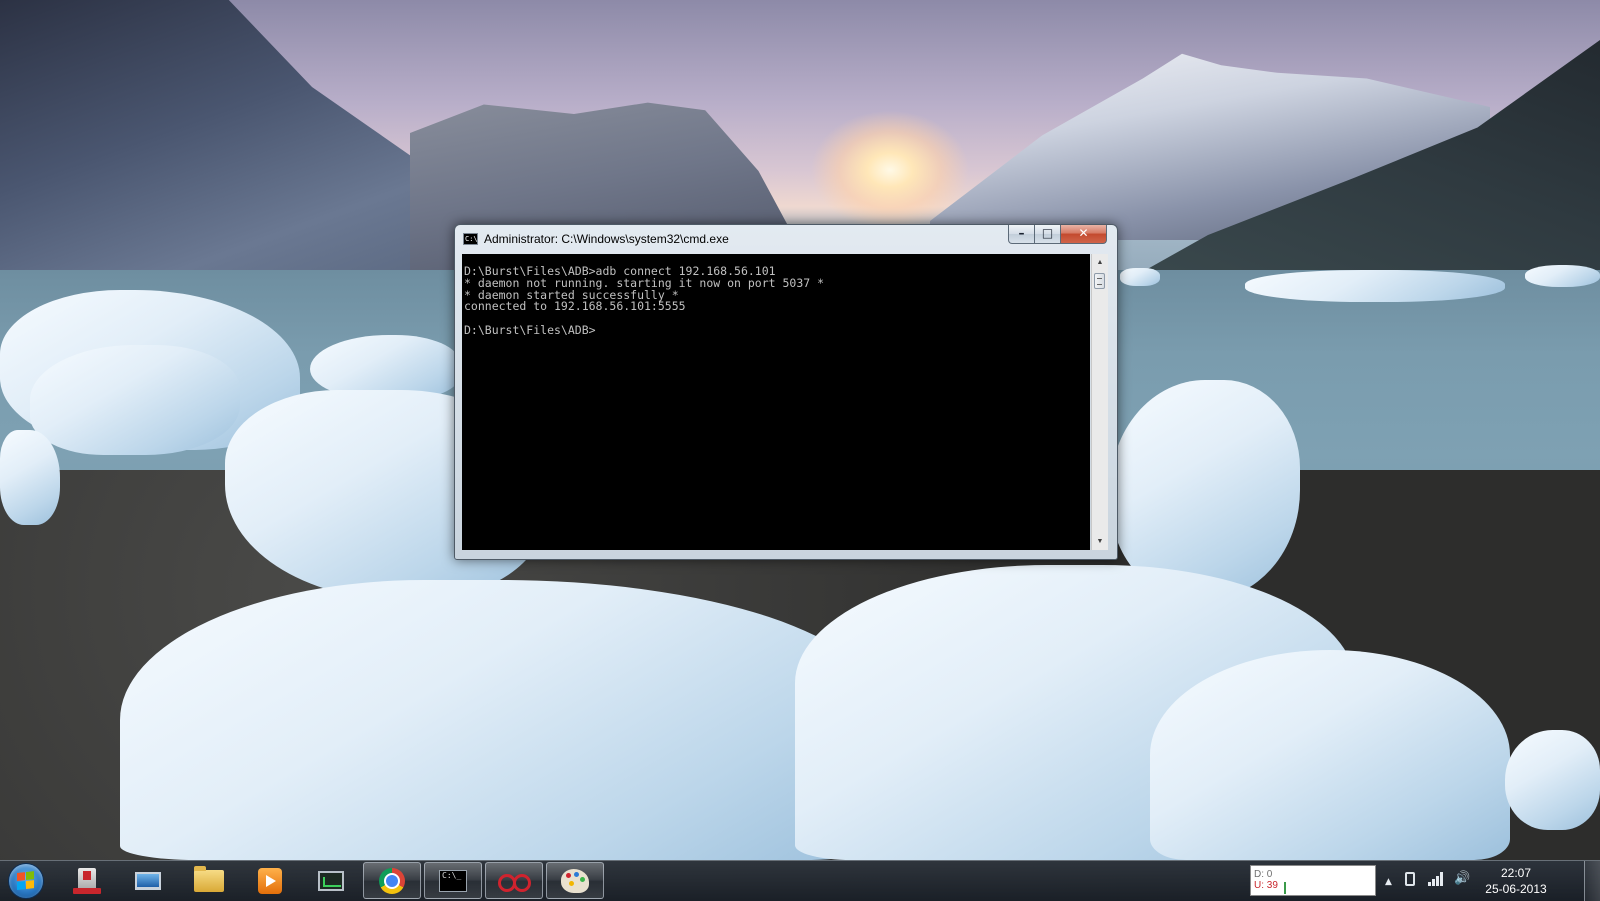 Image resolution: width=1600 pixels, height=901 pixels. Describe the element at coordinates (575, 306) in the screenshot. I see `console-line: connected to 192.168.56.101:5555` at that location.